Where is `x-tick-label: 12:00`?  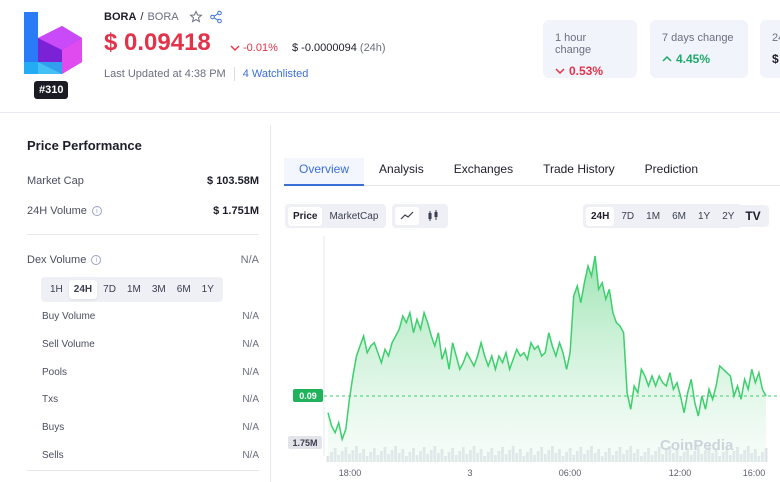 x-tick-label: 12:00 is located at coordinates (680, 473).